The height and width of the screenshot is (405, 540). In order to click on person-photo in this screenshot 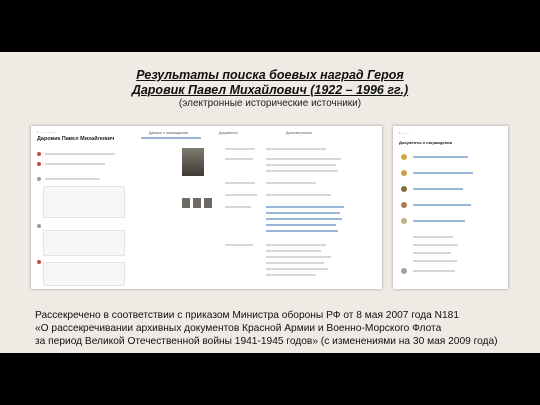, I will do `click(193, 162)`.